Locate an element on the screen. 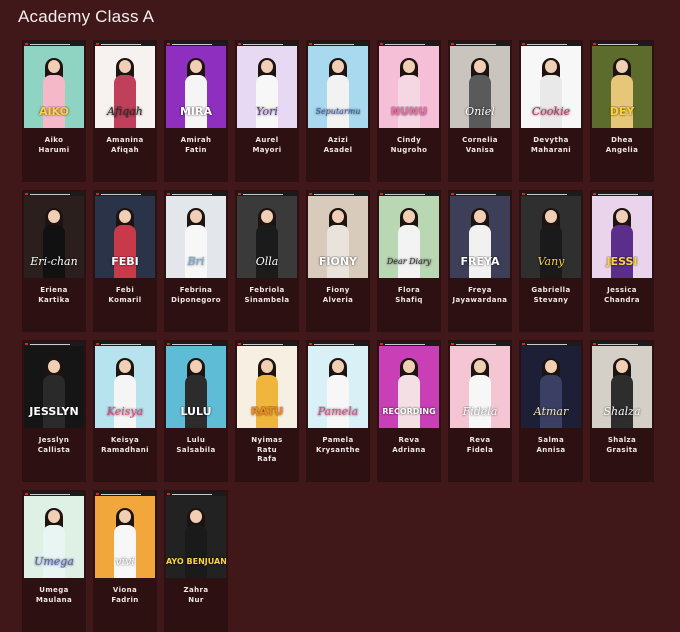 The height and width of the screenshot is (632, 680). poster-caption: FEBI is located at coordinates (125, 262).